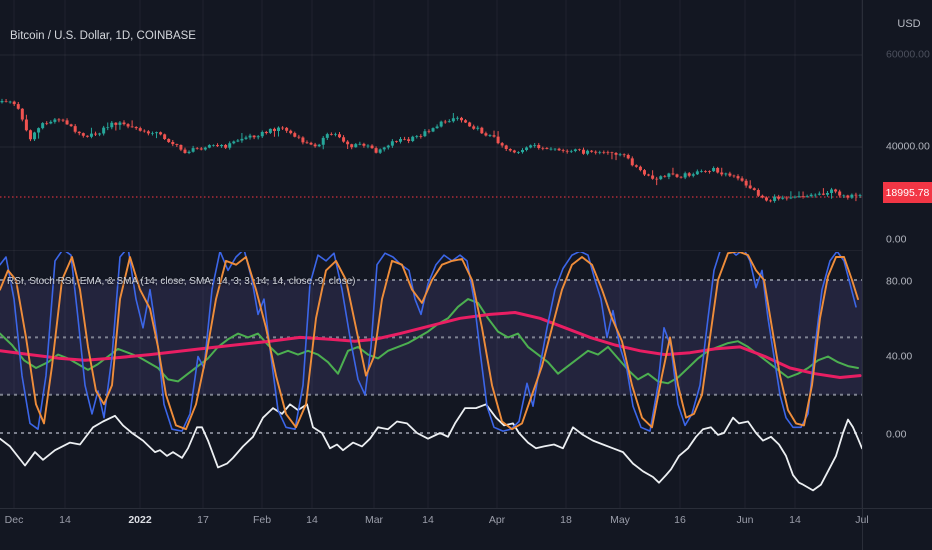 This screenshot has height=550, width=932. I want to click on indicator-axis-label: 0.00, so click(896, 434).